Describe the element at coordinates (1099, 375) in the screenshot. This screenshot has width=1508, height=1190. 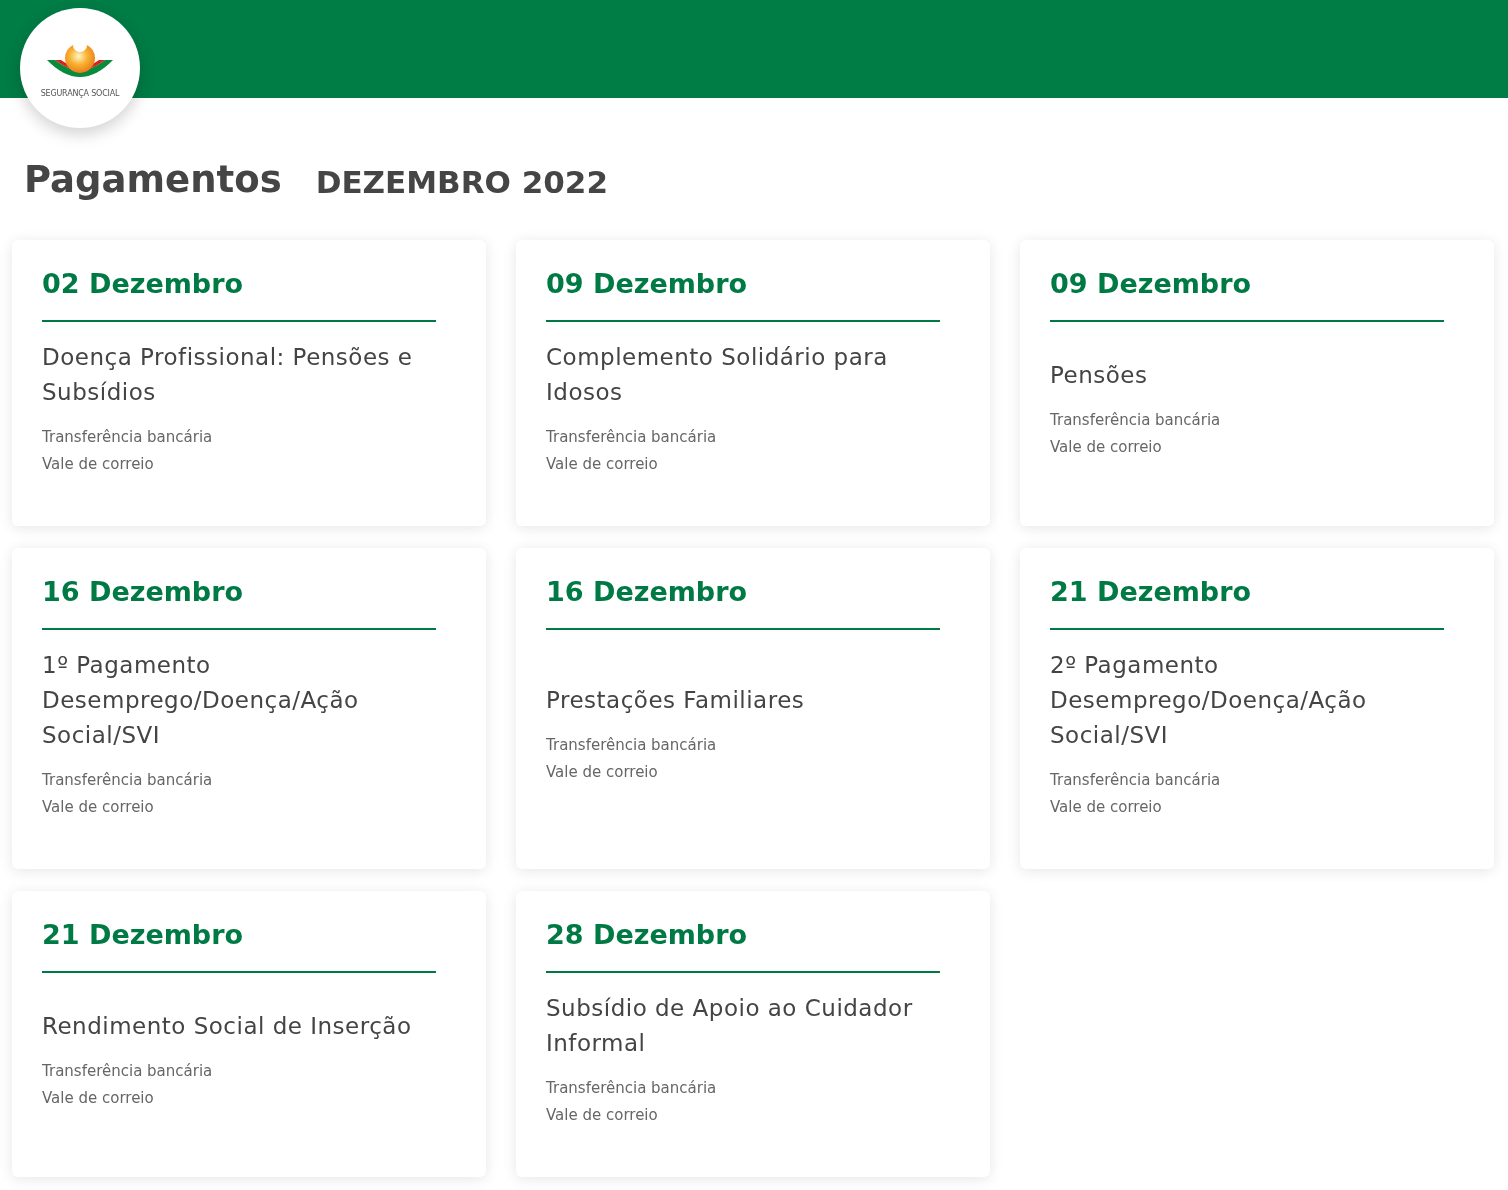
I see `benefit-name: Pensões` at that location.